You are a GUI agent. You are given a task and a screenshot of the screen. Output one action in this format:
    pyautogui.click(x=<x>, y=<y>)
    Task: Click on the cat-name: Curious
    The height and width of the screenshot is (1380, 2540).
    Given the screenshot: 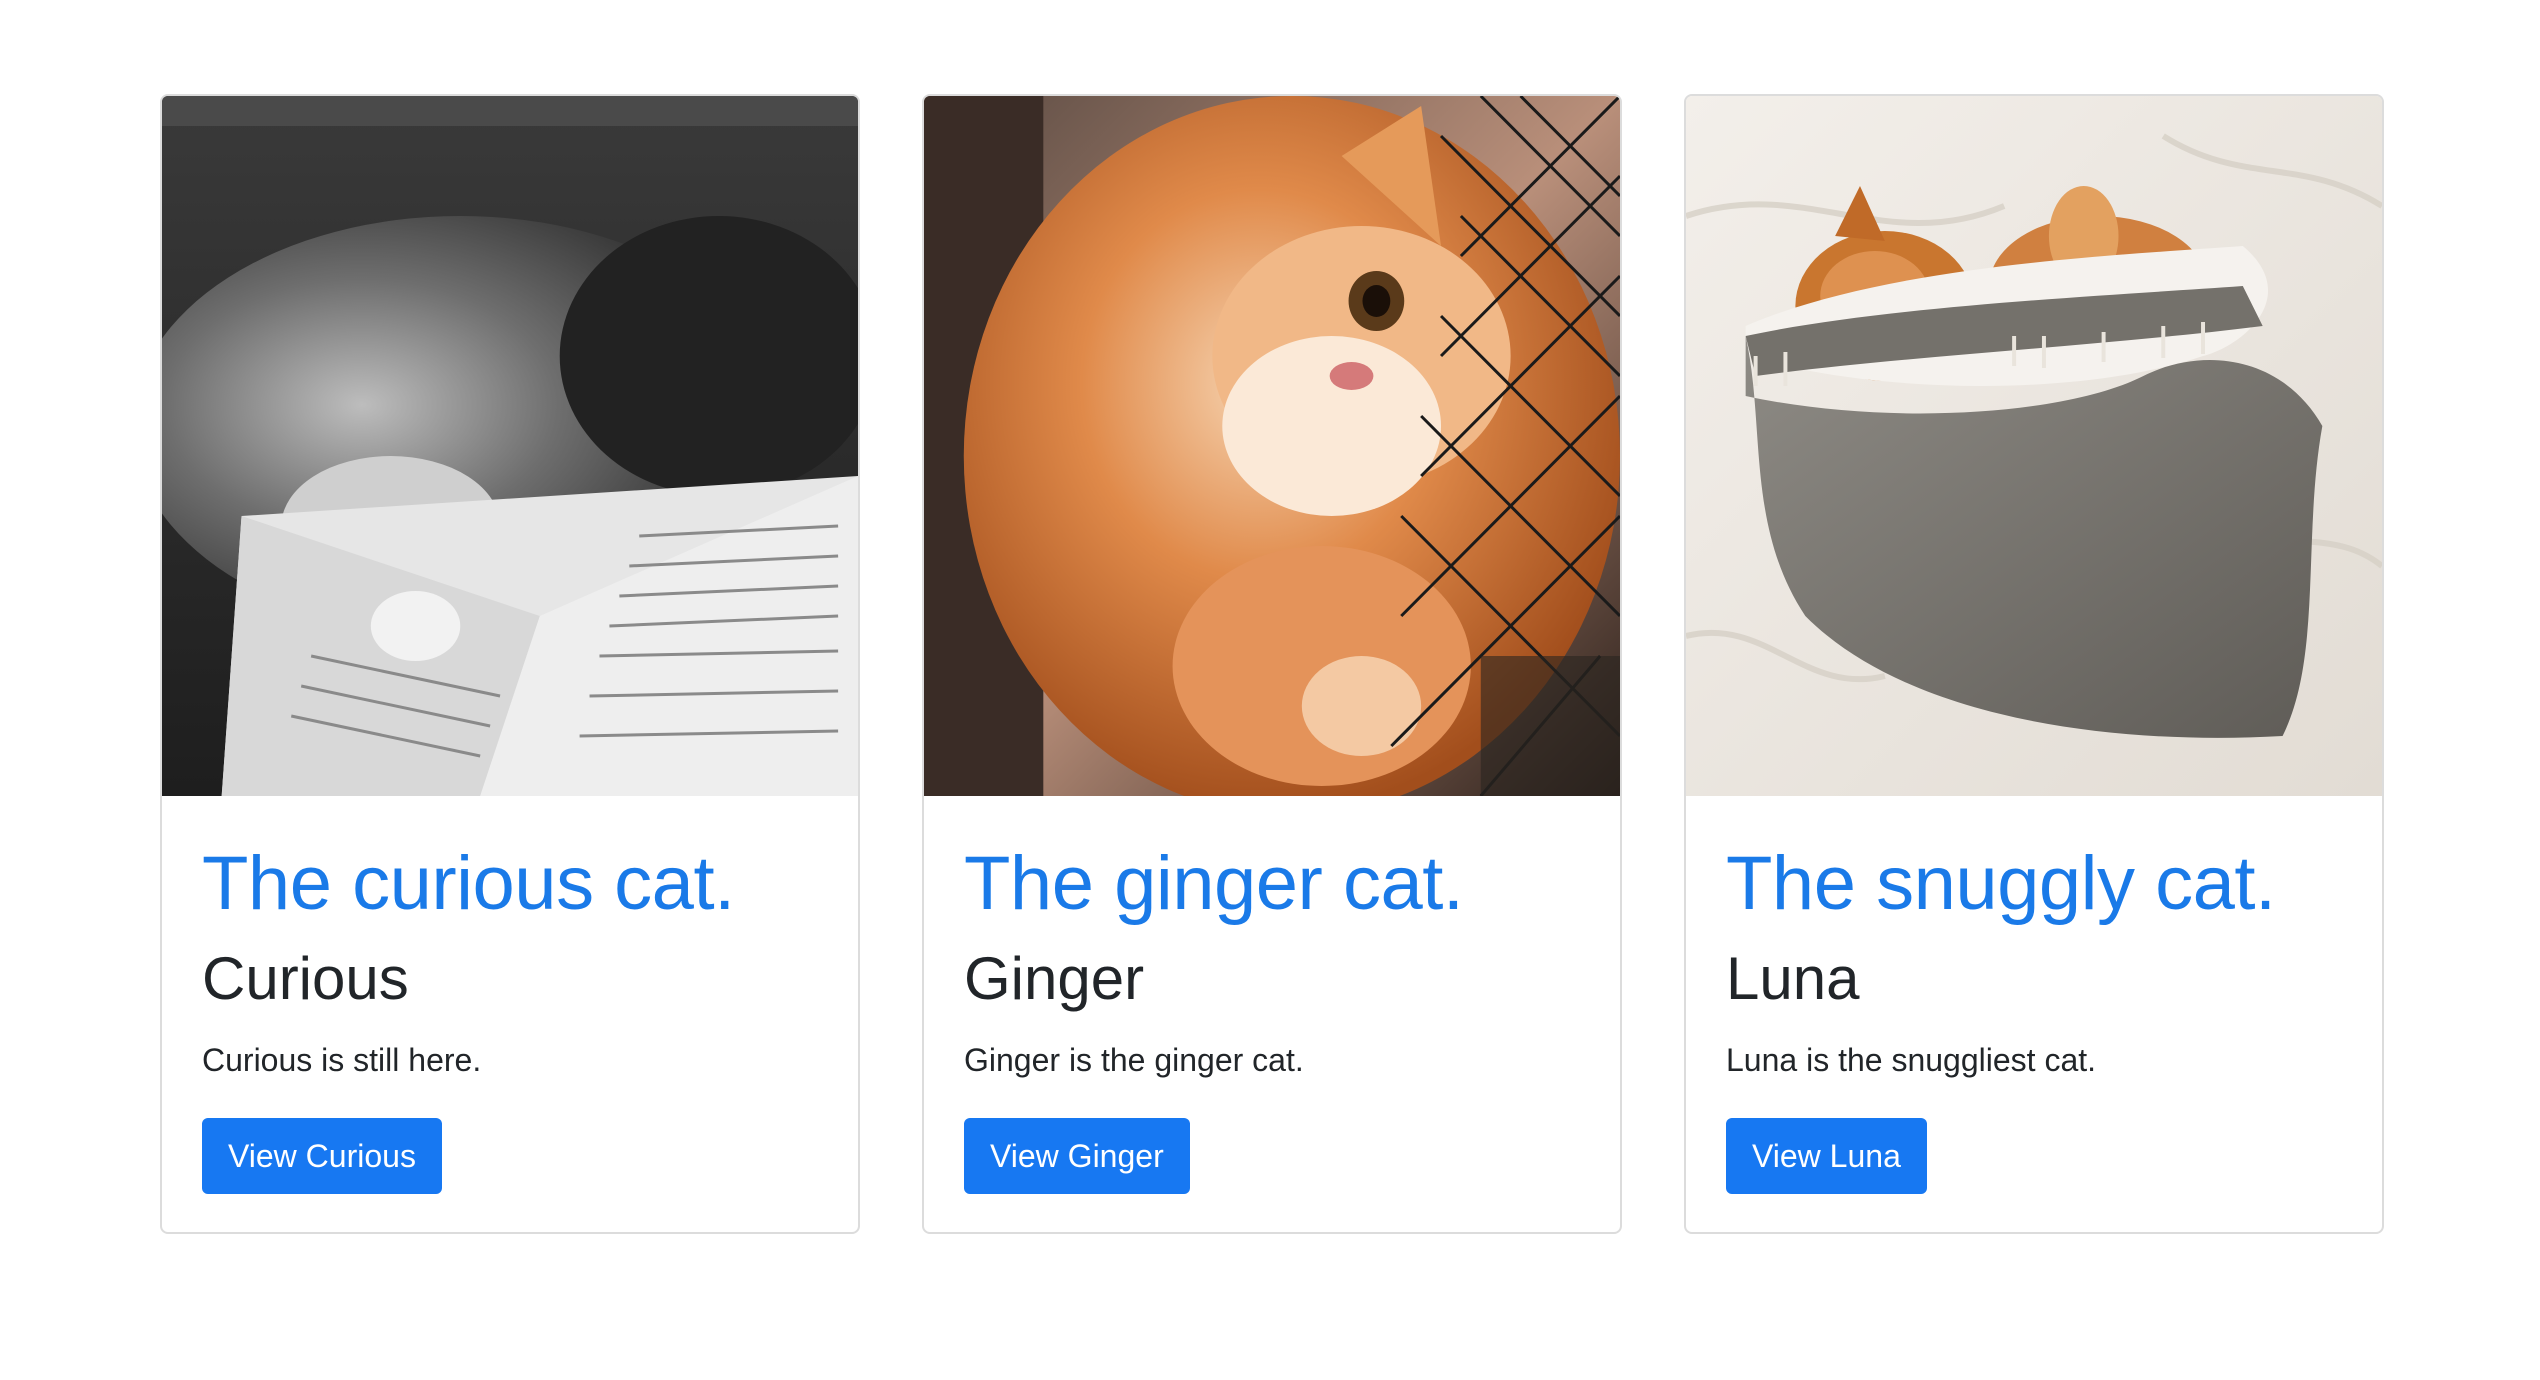 What is the action you would take?
    pyautogui.click(x=305, y=978)
    